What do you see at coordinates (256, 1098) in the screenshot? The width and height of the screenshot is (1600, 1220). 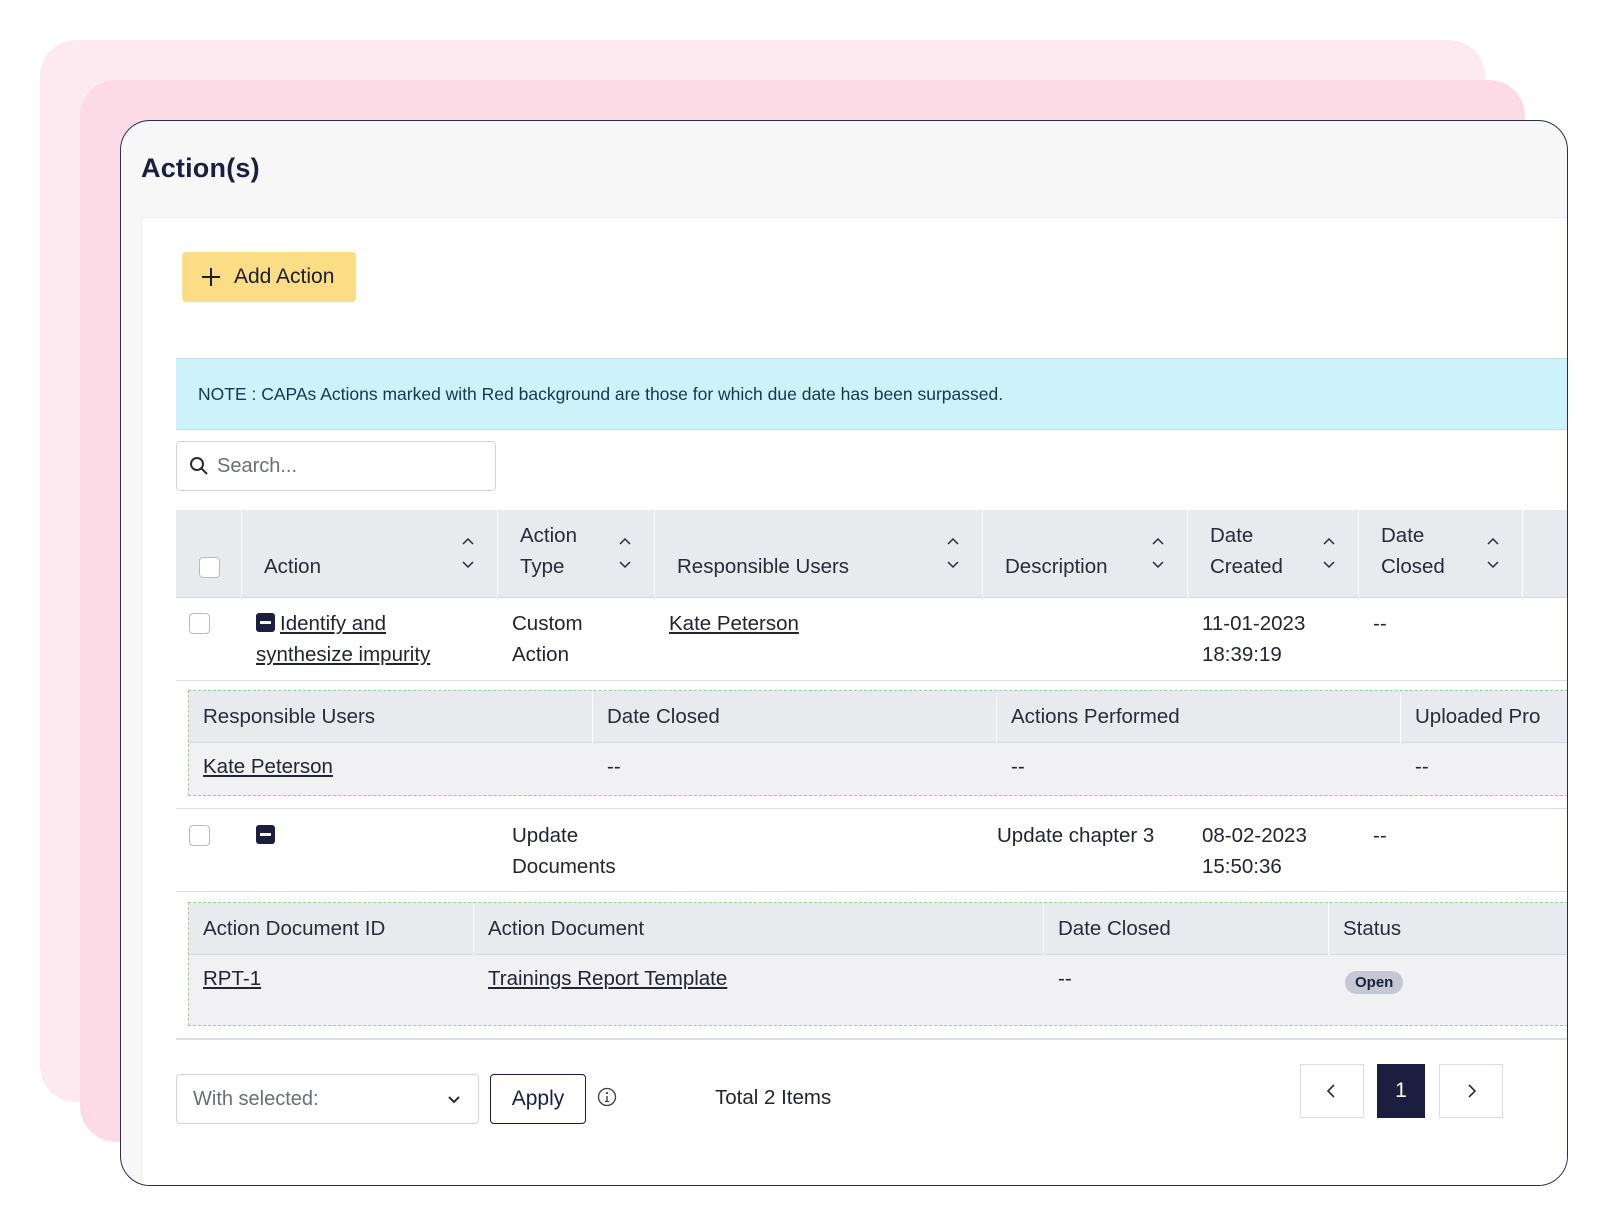 I see `bulk-action-select-value: With selected:` at bounding box center [256, 1098].